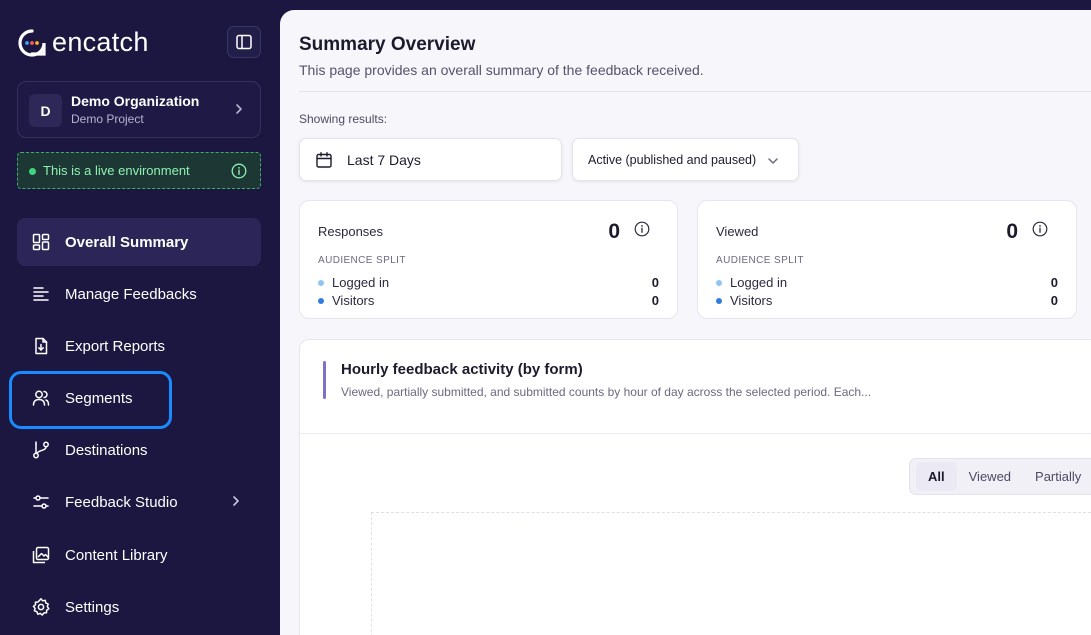  I want to click on brand-name: encatch, so click(100, 42).